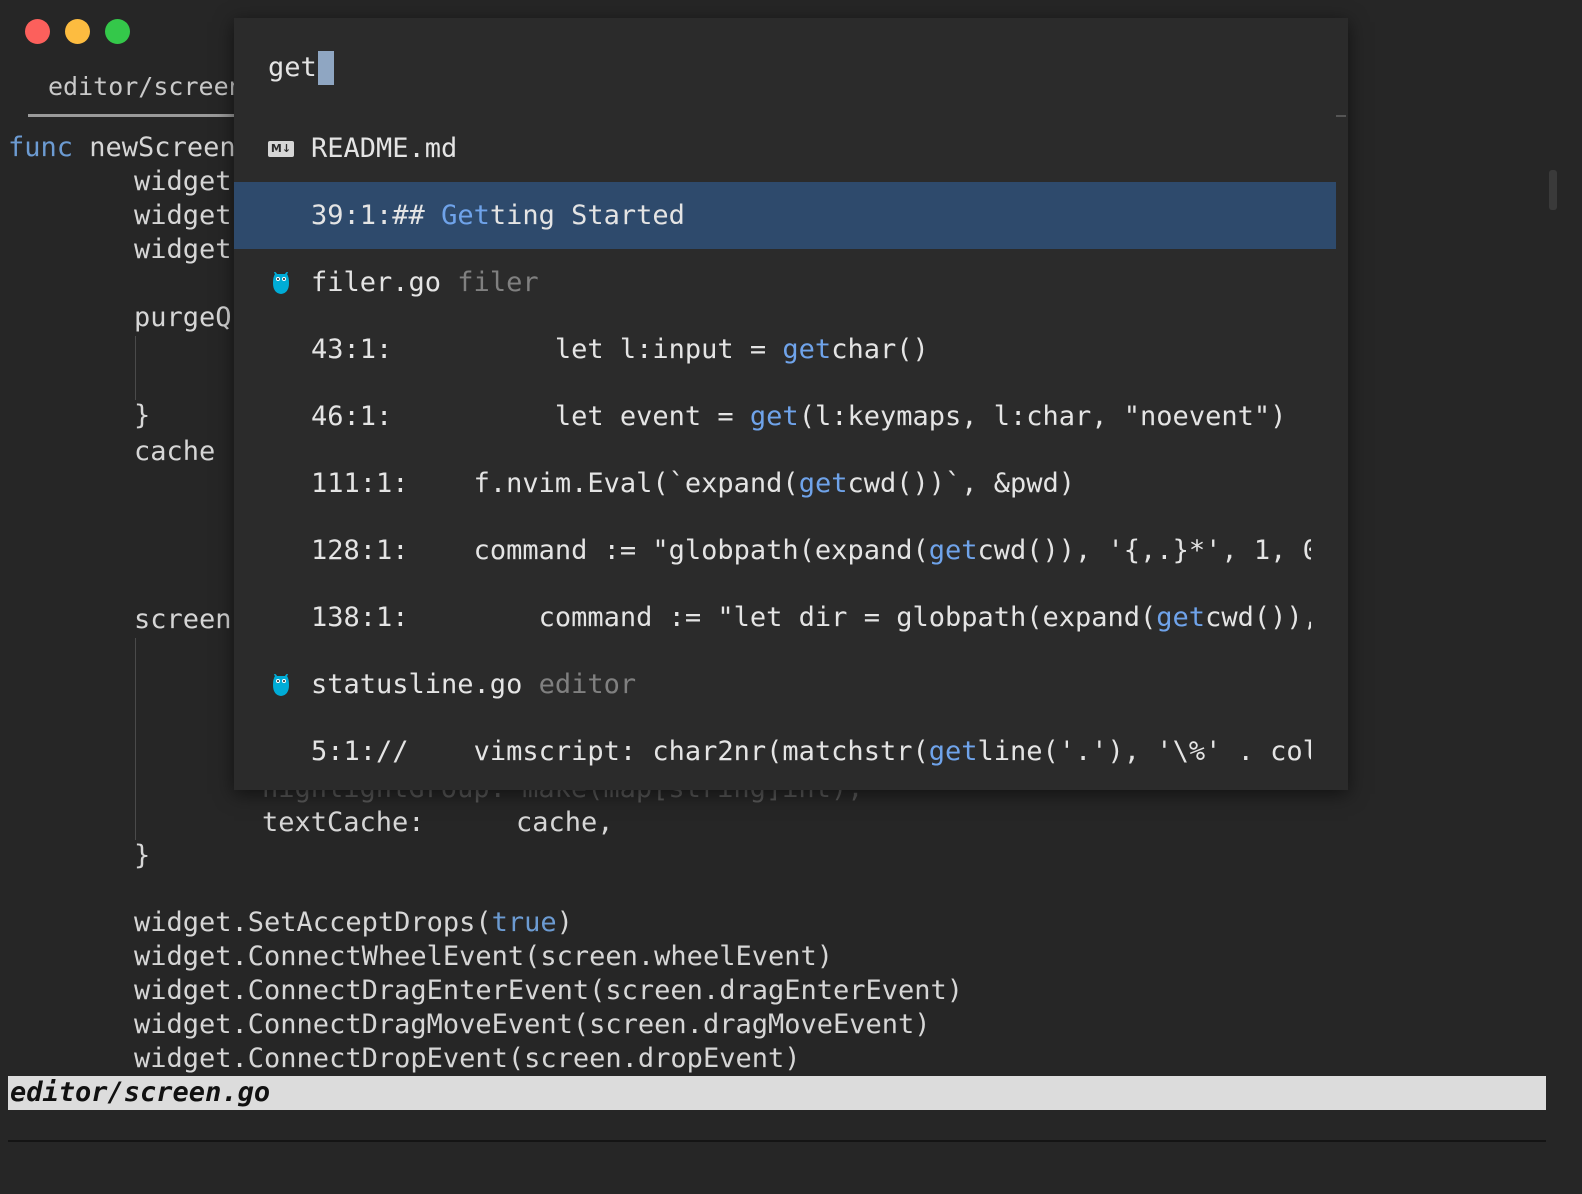 This screenshot has width=1582, height=1194. Describe the element at coordinates (777, 1141) in the screenshot. I see `cmdline-divider` at that location.